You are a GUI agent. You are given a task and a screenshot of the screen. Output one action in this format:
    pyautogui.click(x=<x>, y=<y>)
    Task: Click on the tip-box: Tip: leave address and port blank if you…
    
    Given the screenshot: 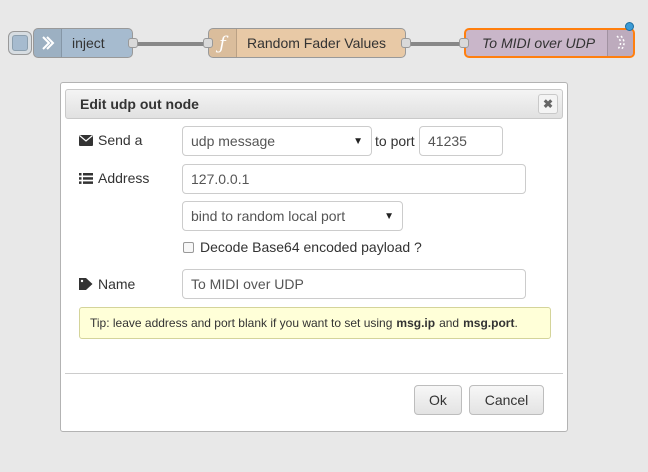 What is the action you would take?
    pyautogui.click(x=315, y=323)
    